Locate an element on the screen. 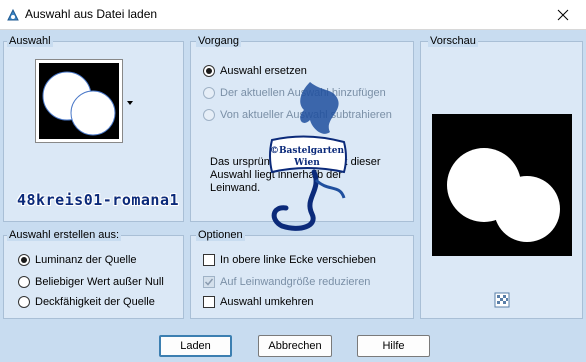 This screenshot has width=586, height=362. optionen-label: Optionen is located at coordinates (220, 235).